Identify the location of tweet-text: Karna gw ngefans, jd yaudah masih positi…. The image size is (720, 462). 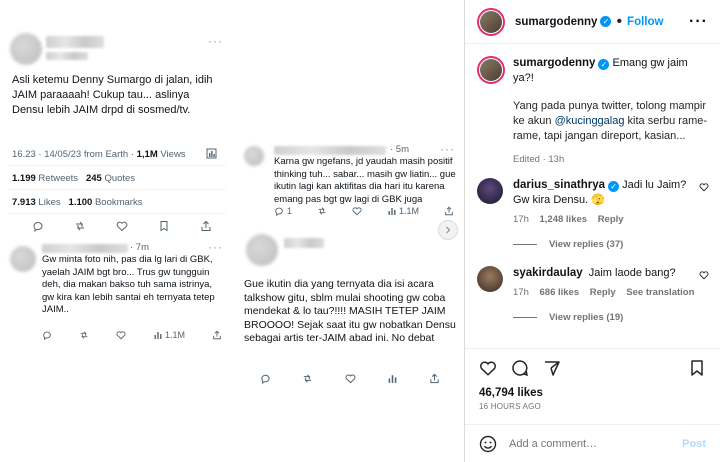
(365, 180).